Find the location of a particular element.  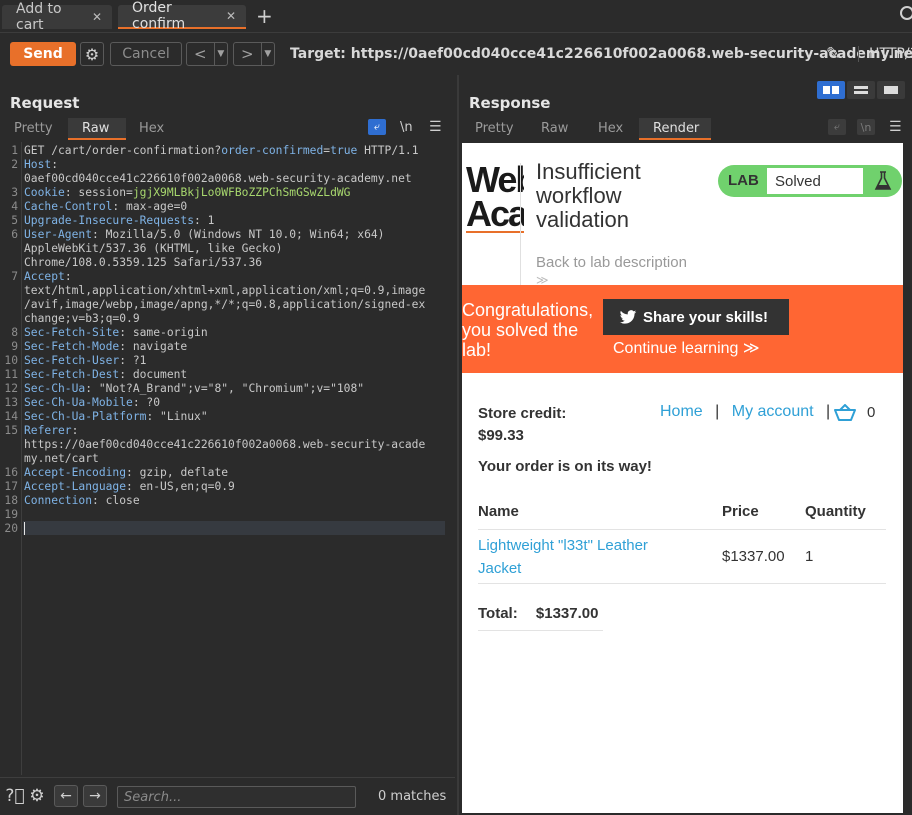

line-number: 8 is located at coordinates (14, 332).